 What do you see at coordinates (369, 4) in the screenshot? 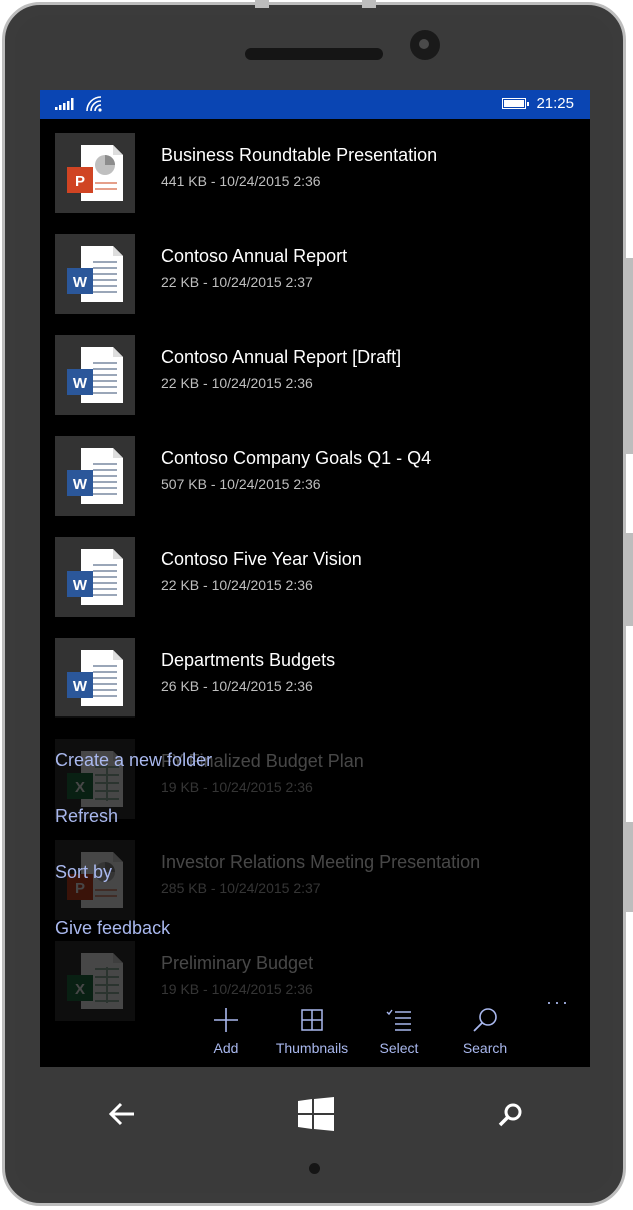
I see `top-hardware-button-right` at bounding box center [369, 4].